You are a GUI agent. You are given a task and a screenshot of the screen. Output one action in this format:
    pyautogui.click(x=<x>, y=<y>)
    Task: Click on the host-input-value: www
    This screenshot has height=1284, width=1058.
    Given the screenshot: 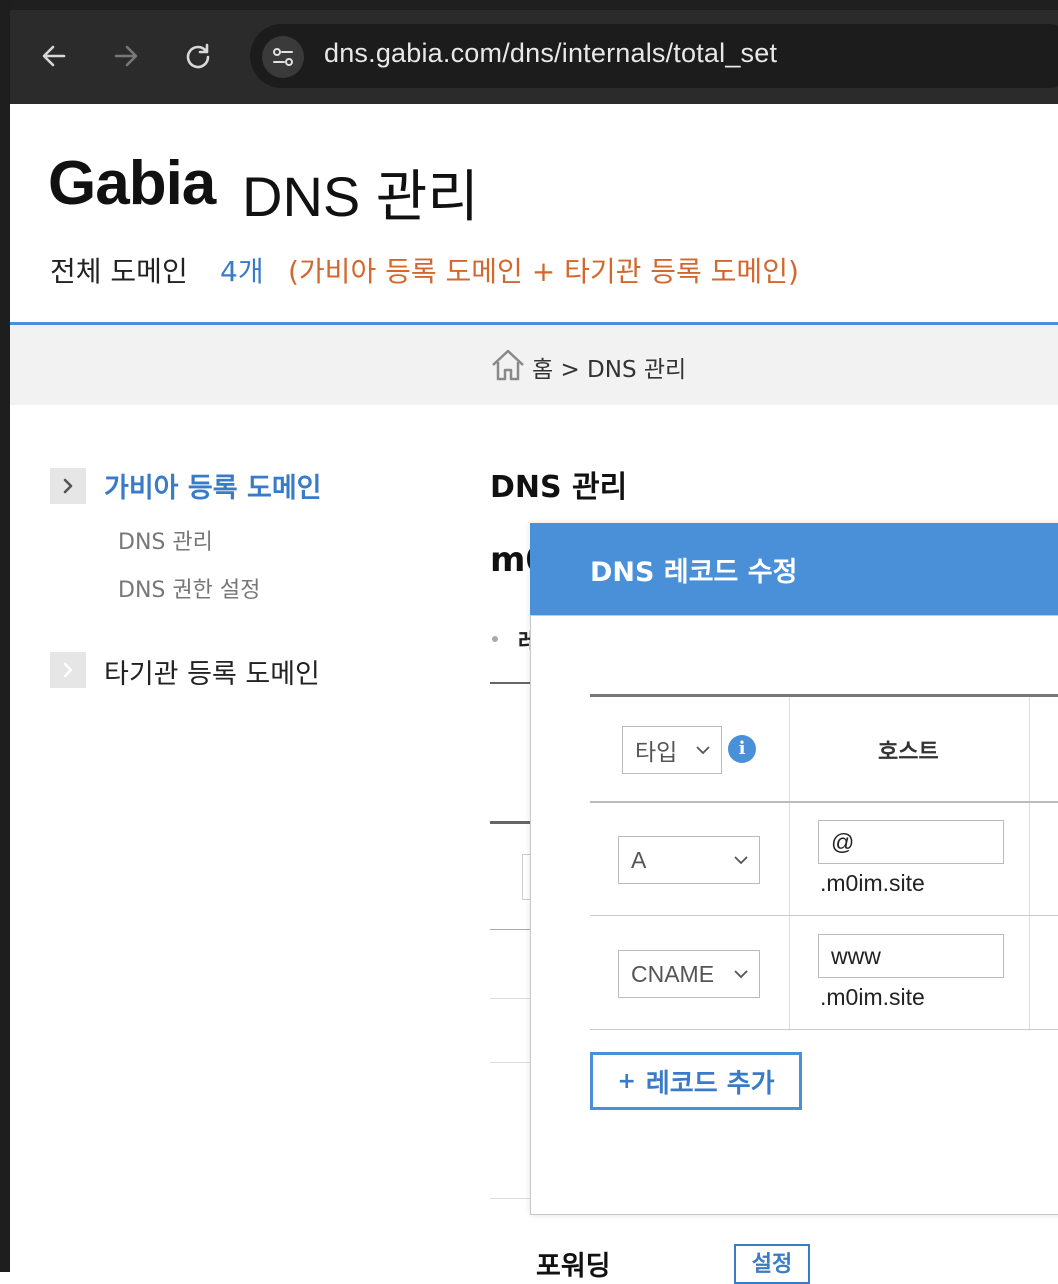 What is the action you would take?
    pyautogui.click(x=856, y=955)
    